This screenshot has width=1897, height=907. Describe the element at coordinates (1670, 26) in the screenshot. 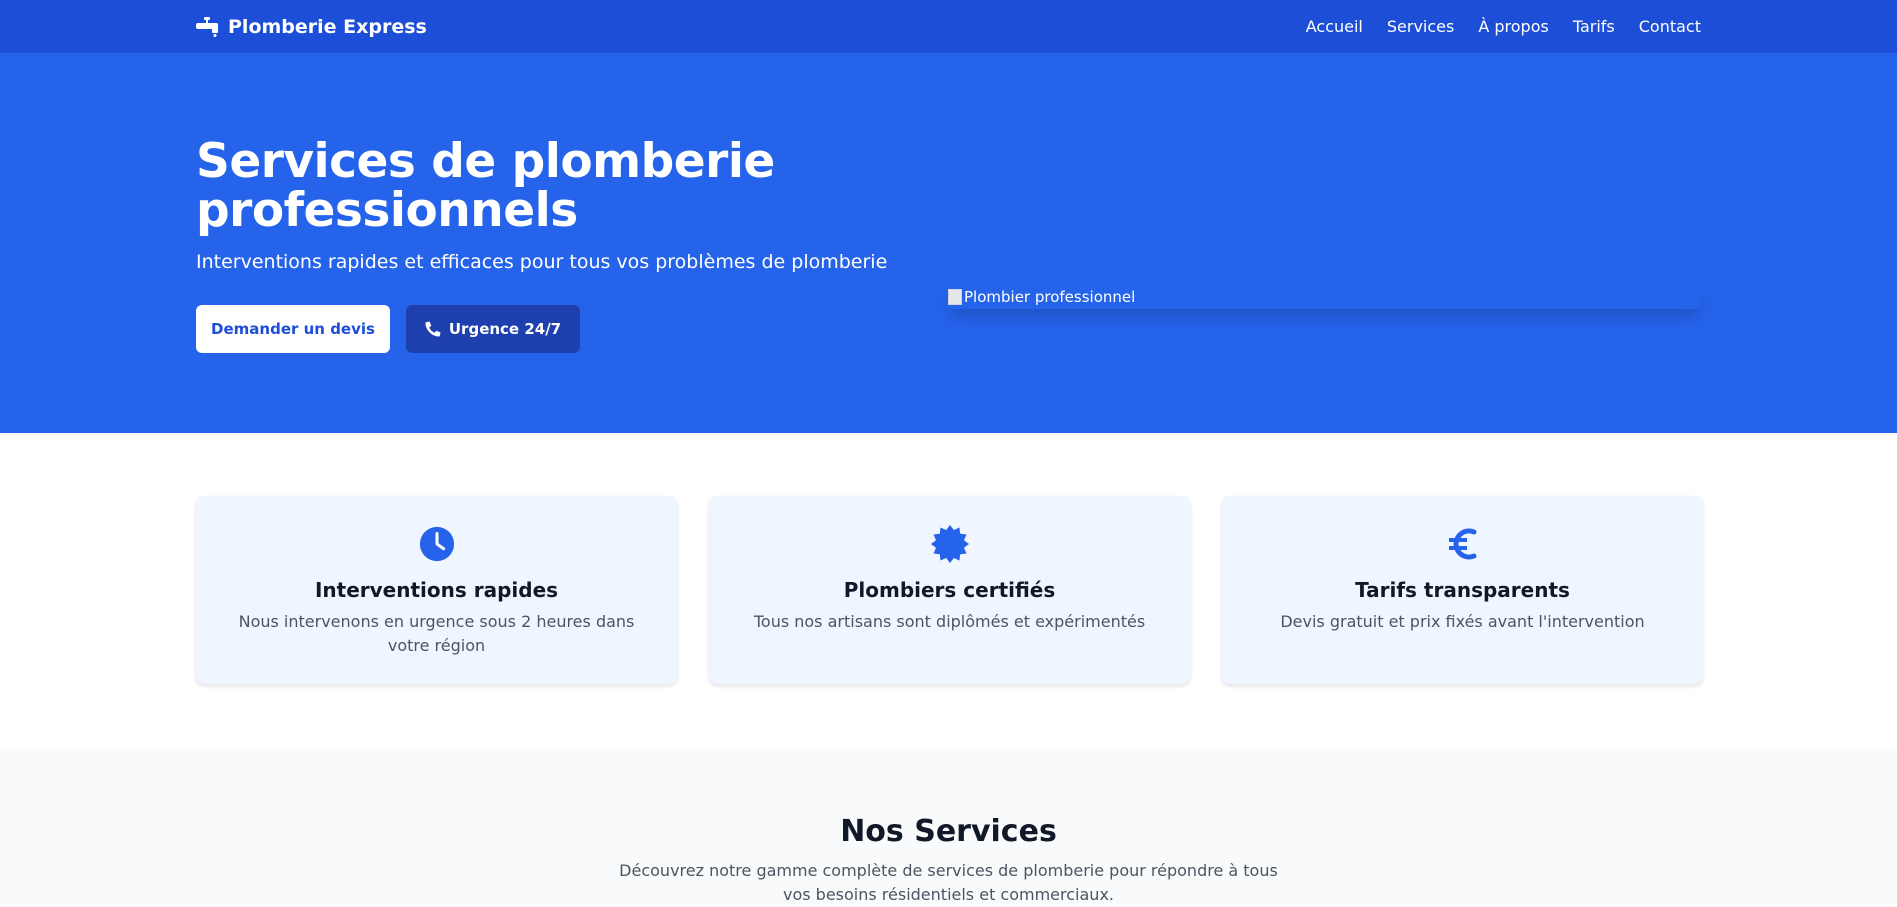

I see `nav-link-contact: Contact` at that location.